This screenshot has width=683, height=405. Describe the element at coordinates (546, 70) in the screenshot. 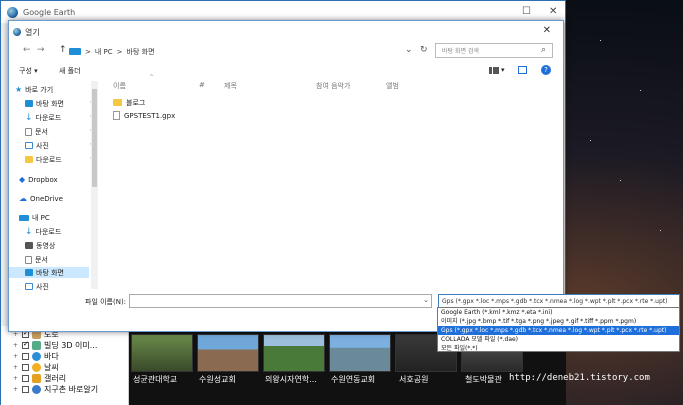

I see `help-icon: ?` at that location.